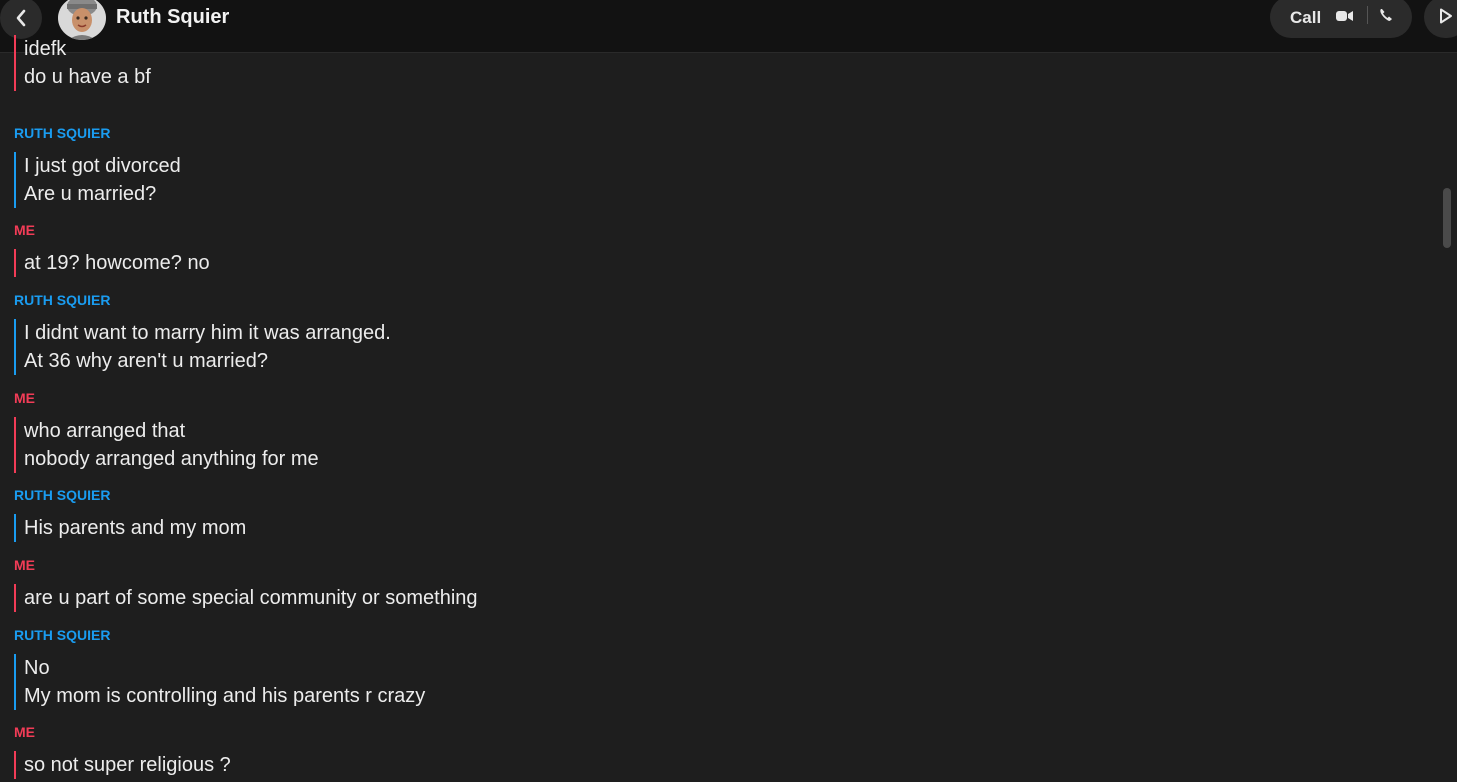 This screenshot has width=1457, height=782. I want to click on back-button, so click(21, 19).